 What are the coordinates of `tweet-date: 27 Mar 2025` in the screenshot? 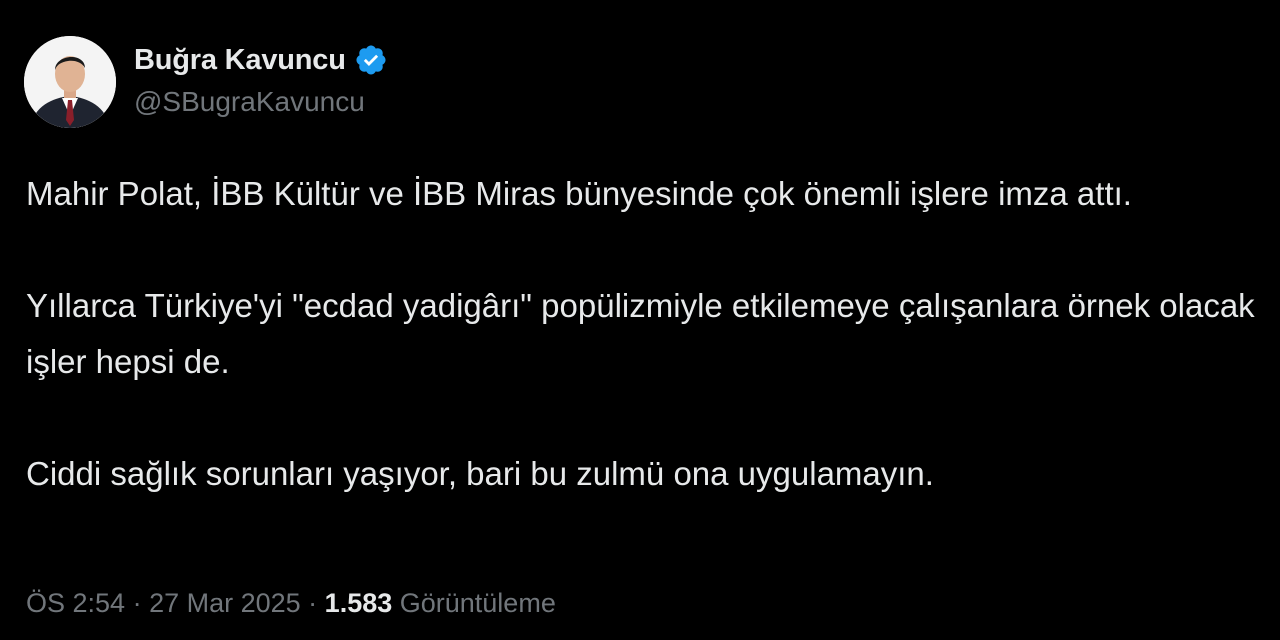 It's located at (225, 603).